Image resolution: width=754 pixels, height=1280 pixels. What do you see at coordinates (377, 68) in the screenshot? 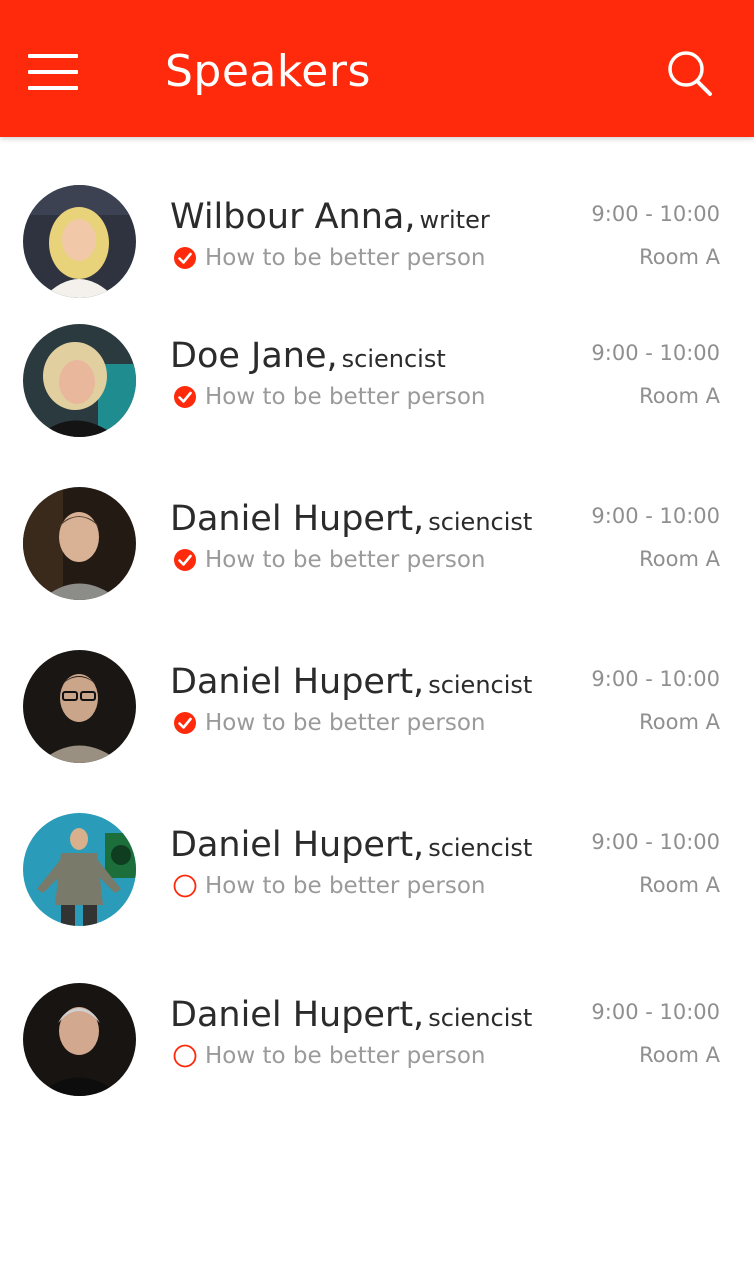
I see `app-bar: Speakers` at bounding box center [377, 68].